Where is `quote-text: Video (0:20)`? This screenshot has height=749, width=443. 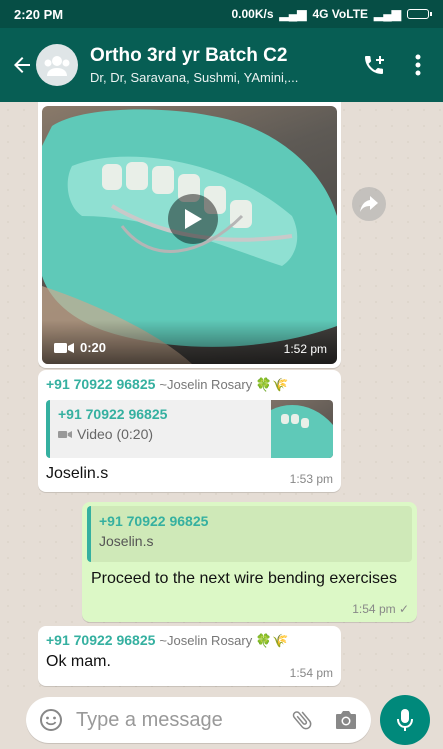 quote-text: Video (0:20) is located at coordinates (115, 434).